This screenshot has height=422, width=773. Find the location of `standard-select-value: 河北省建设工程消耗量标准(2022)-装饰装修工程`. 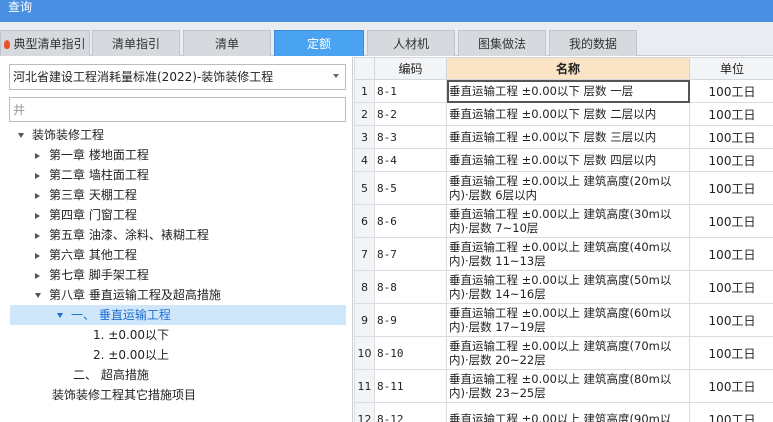

standard-select-value: 河北省建设工程消耗量标准(2022)-装饰装修工程 is located at coordinates (143, 77).